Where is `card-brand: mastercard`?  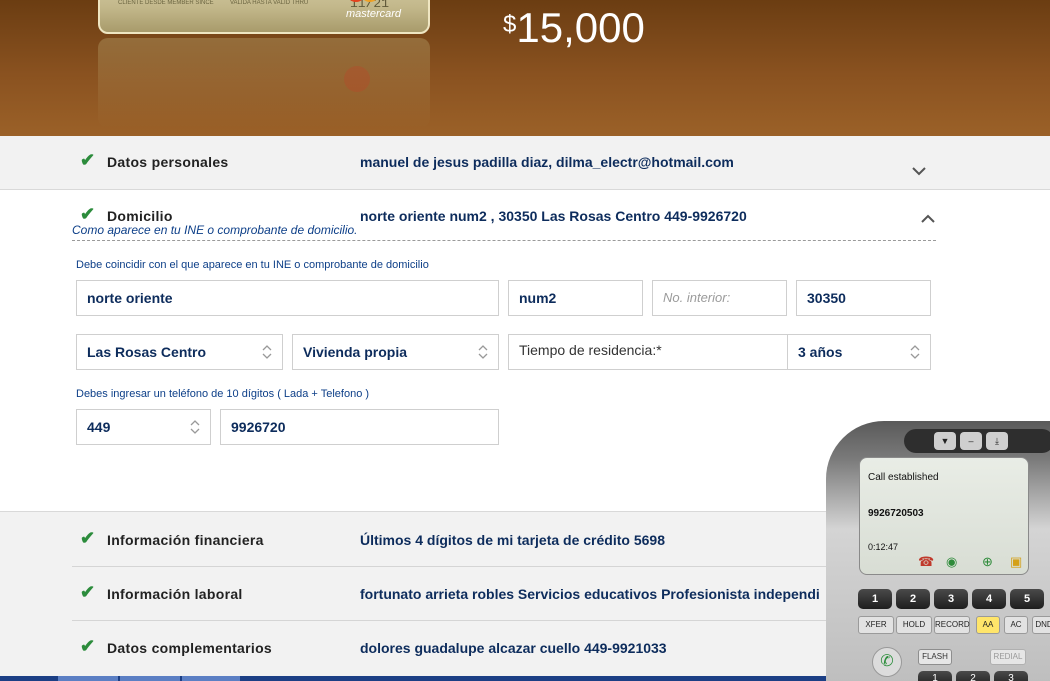
card-brand: mastercard is located at coordinates (374, 14).